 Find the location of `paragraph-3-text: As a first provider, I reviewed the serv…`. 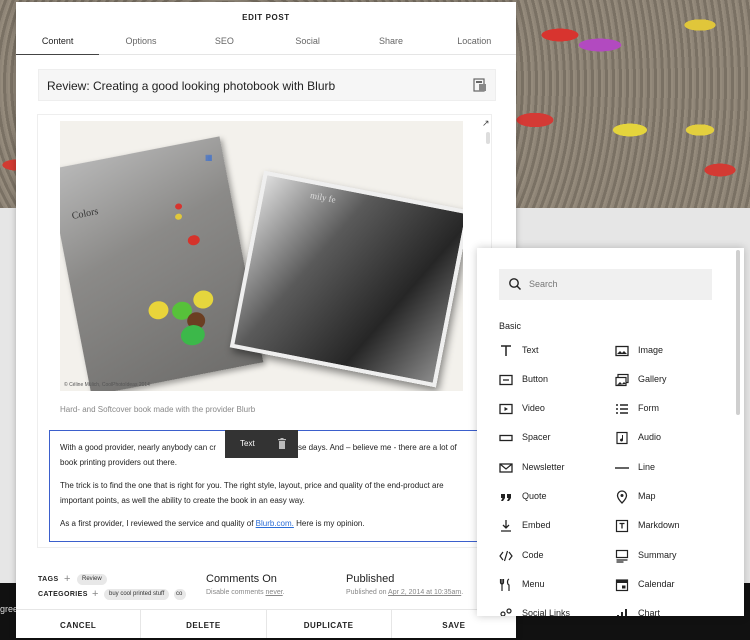

paragraph-3-text: As a first provider, I reviewed the serv… is located at coordinates (158, 523).